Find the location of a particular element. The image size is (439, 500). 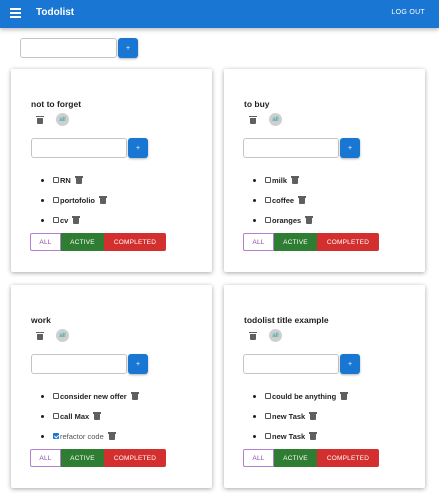

add-list-button: + is located at coordinates (128, 48).